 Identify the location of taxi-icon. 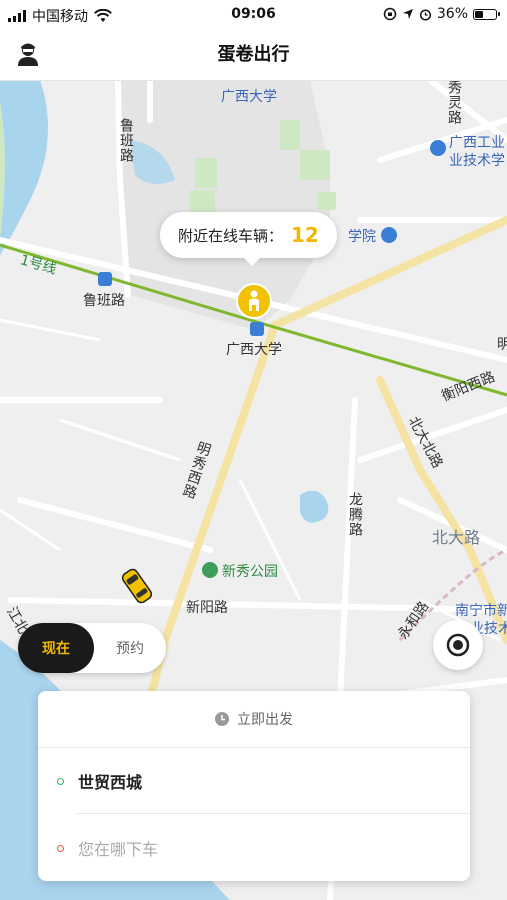
(137, 586).